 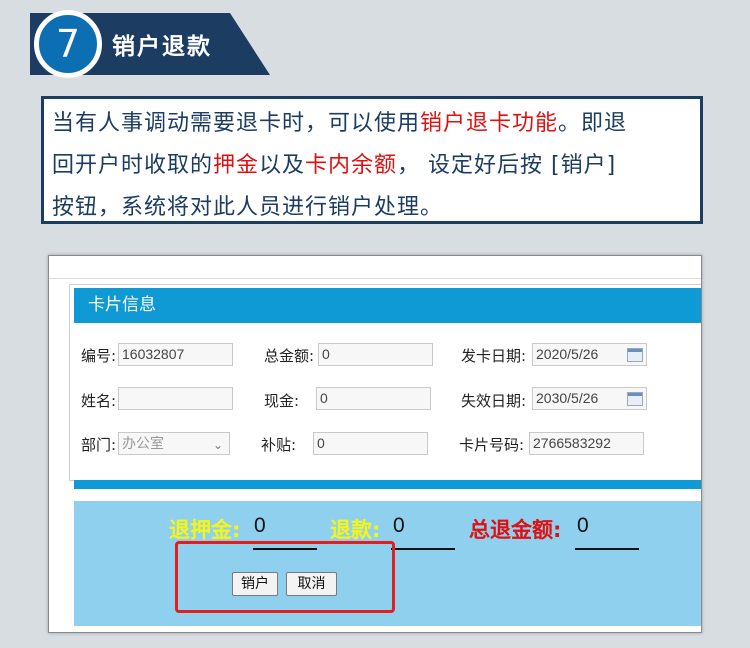 I want to click on cash-input: 0, so click(x=373, y=398).